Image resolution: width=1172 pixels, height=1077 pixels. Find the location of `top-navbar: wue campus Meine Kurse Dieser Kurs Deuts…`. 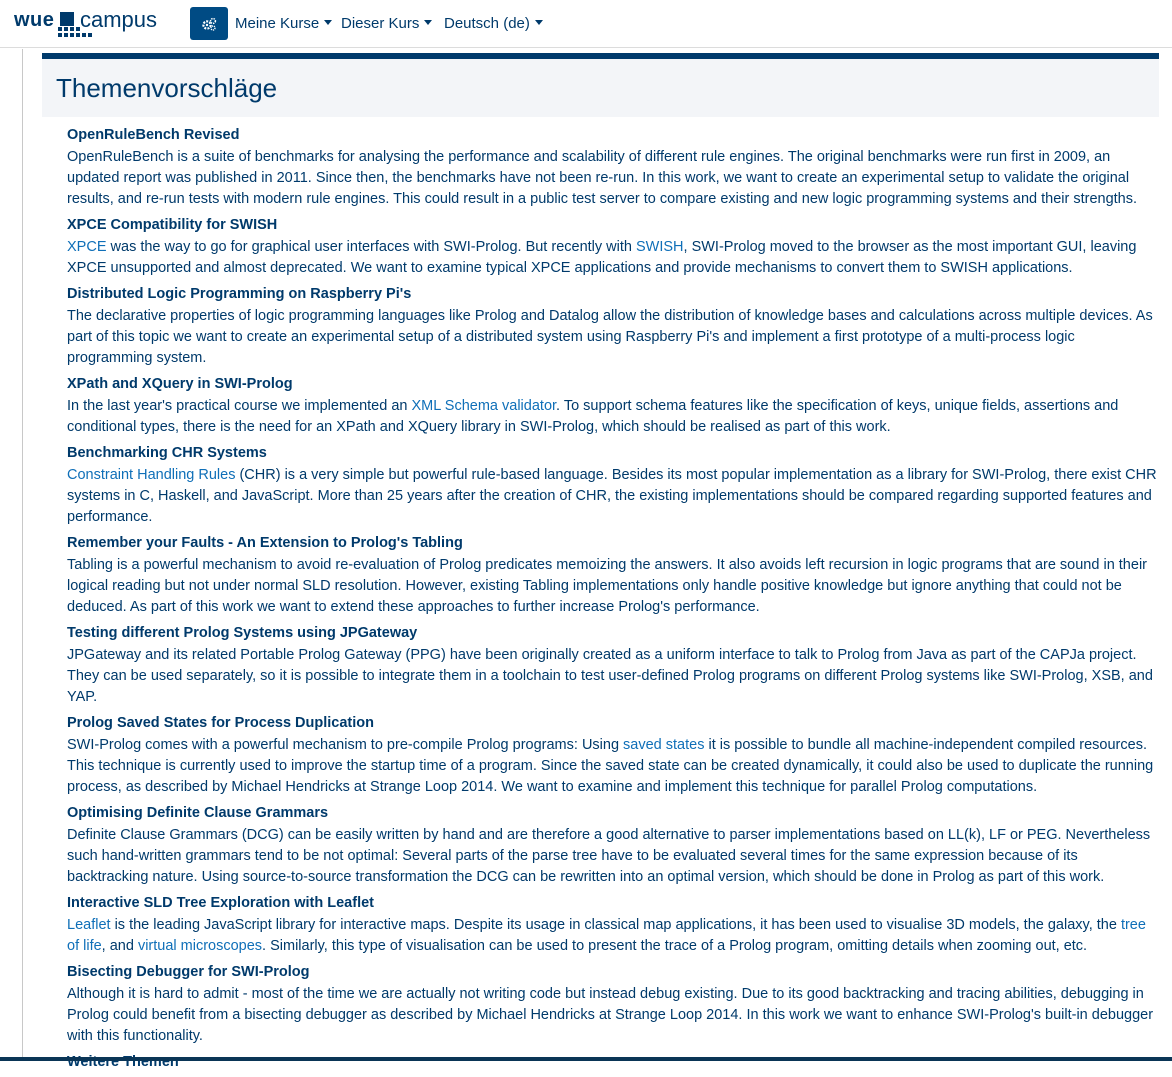

top-navbar: wue campus Meine Kurse Dieser Kurs Deuts… is located at coordinates (586, 24).